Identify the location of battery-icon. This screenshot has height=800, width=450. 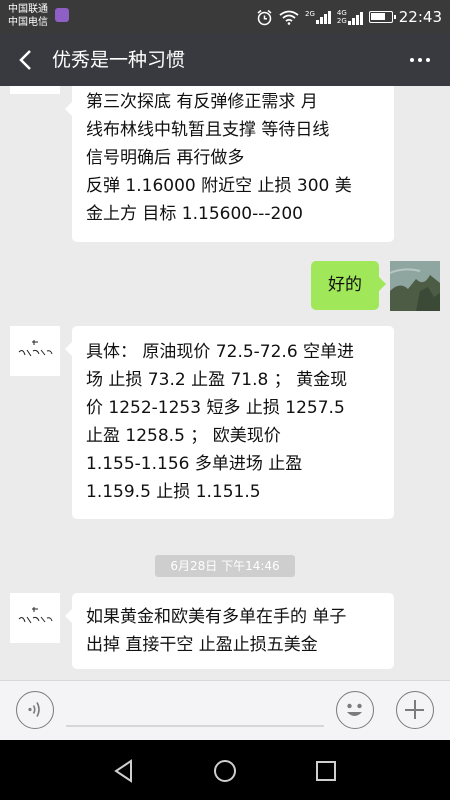
(382, 17).